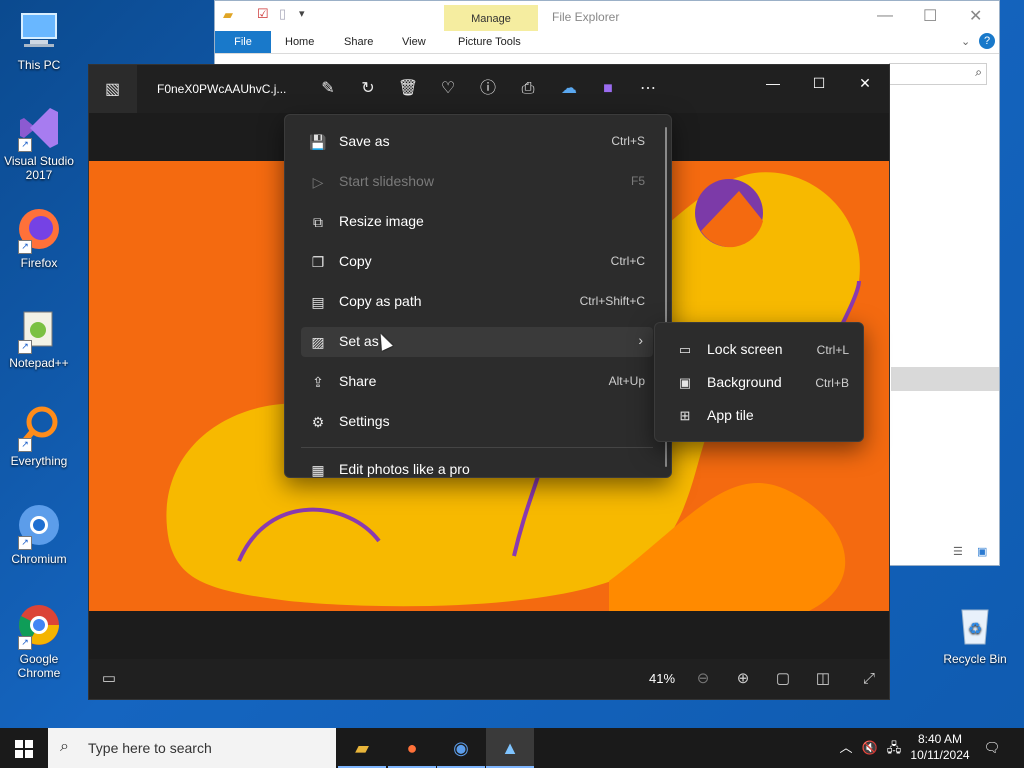 This screenshot has height=768, width=1024. Describe the element at coordinates (685, 382) in the screenshot. I see `background-icon: ▣` at that location.